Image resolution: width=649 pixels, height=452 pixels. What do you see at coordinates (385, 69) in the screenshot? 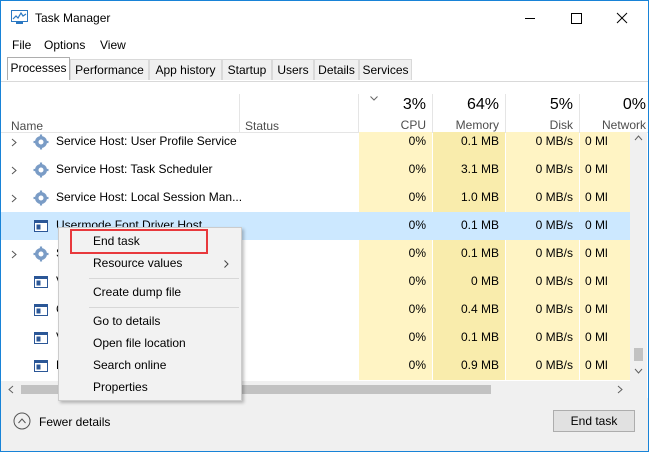
I see `tab-services: Services` at bounding box center [385, 69].